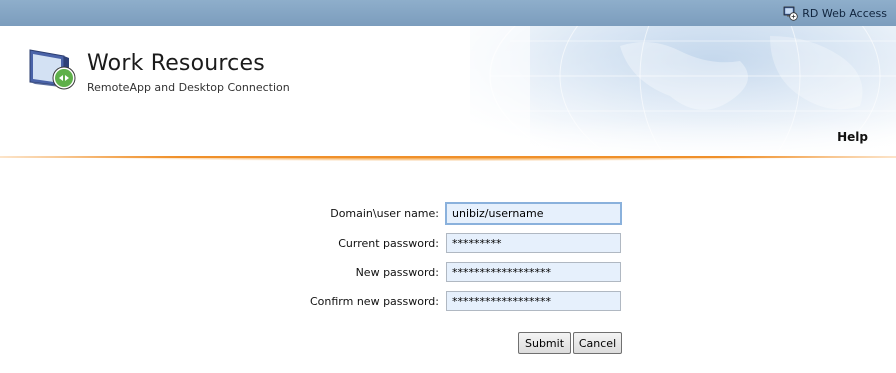  I want to click on confirm-password-input, so click(533, 301).